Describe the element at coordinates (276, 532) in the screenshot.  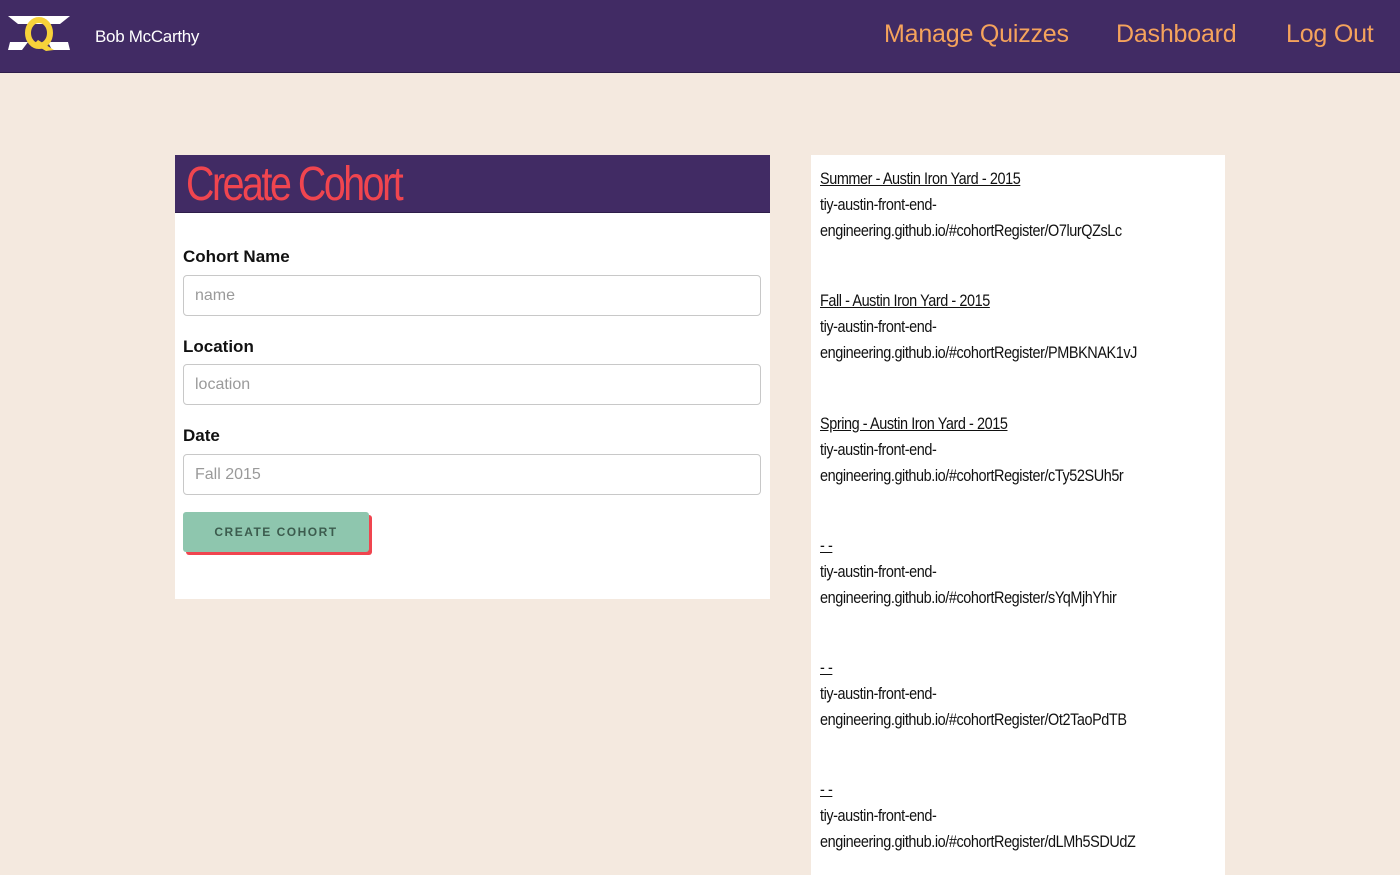
I see `create-cohort-button: Create Cohort` at that location.